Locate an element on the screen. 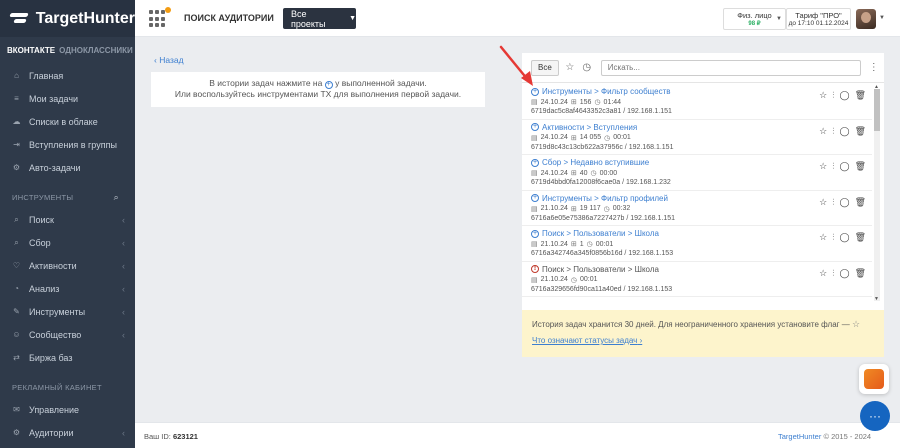 The width and height of the screenshot is (900, 448). search-icon: ⌕ is located at coordinates (116, 197).